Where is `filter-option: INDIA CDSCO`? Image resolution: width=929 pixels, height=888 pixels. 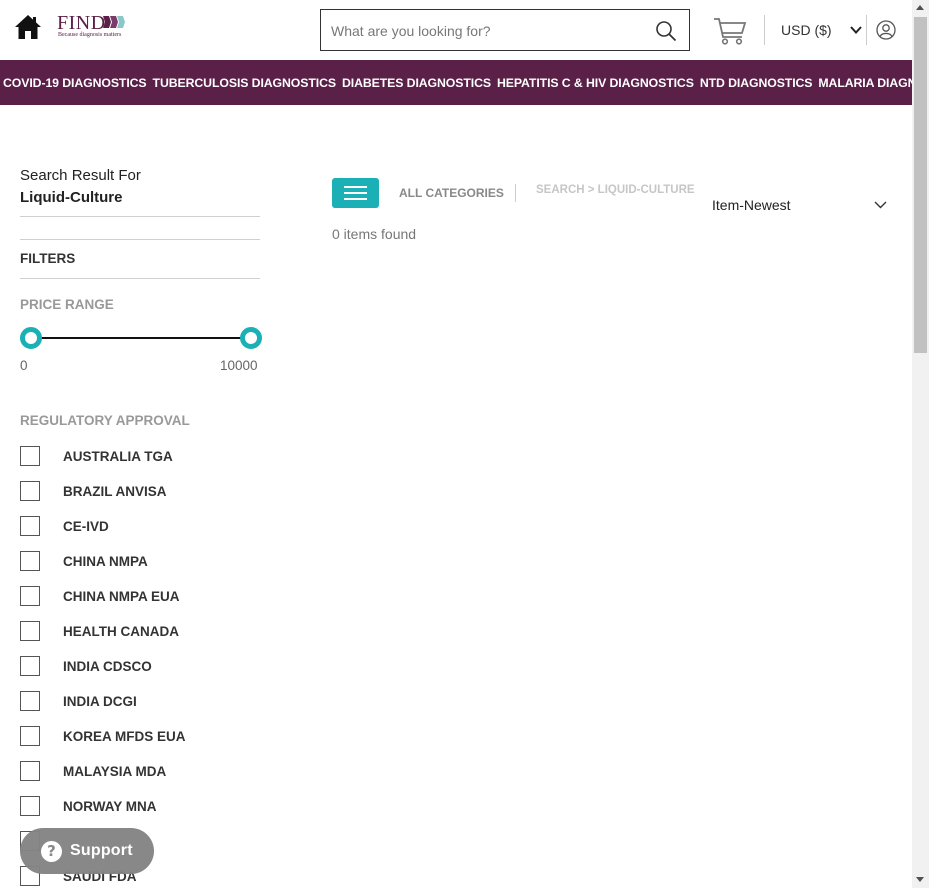 filter-option: INDIA CDSCO is located at coordinates (86, 666).